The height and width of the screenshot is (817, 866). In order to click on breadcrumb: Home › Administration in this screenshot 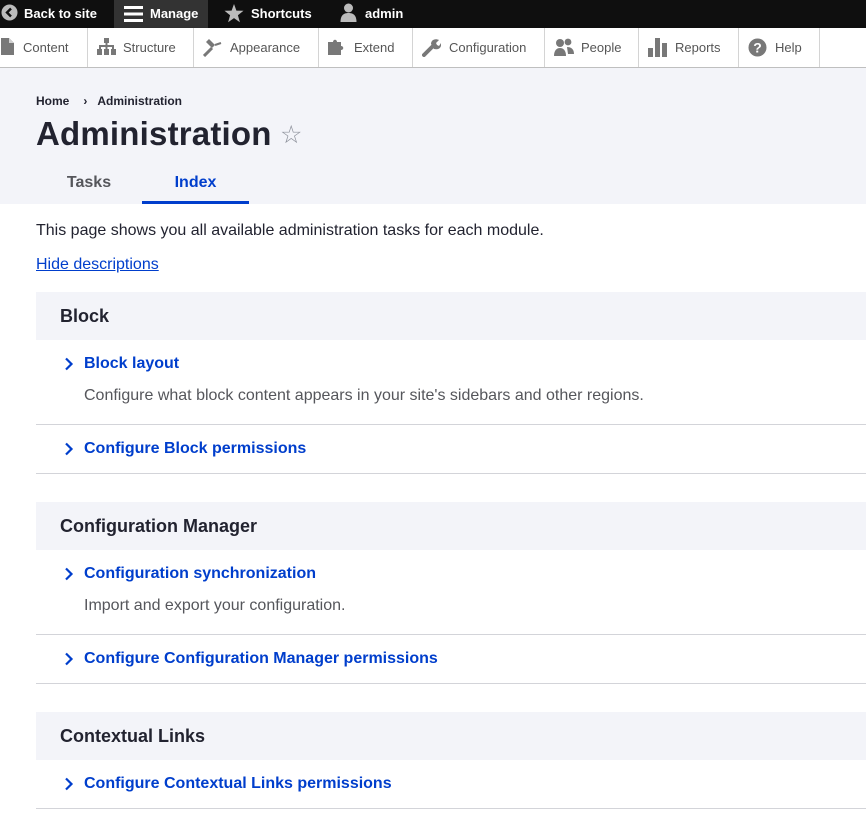, I will do `click(109, 101)`.